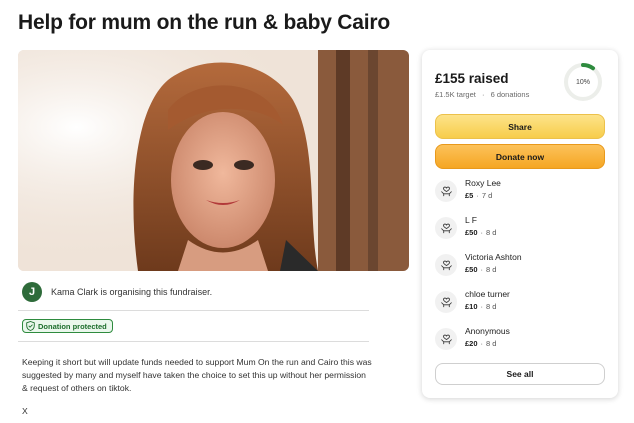 Image resolution: width=634 pixels, height=423 pixels. Describe the element at coordinates (483, 183) in the screenshot. I see `donor-name: Roxy Lee` at that location.